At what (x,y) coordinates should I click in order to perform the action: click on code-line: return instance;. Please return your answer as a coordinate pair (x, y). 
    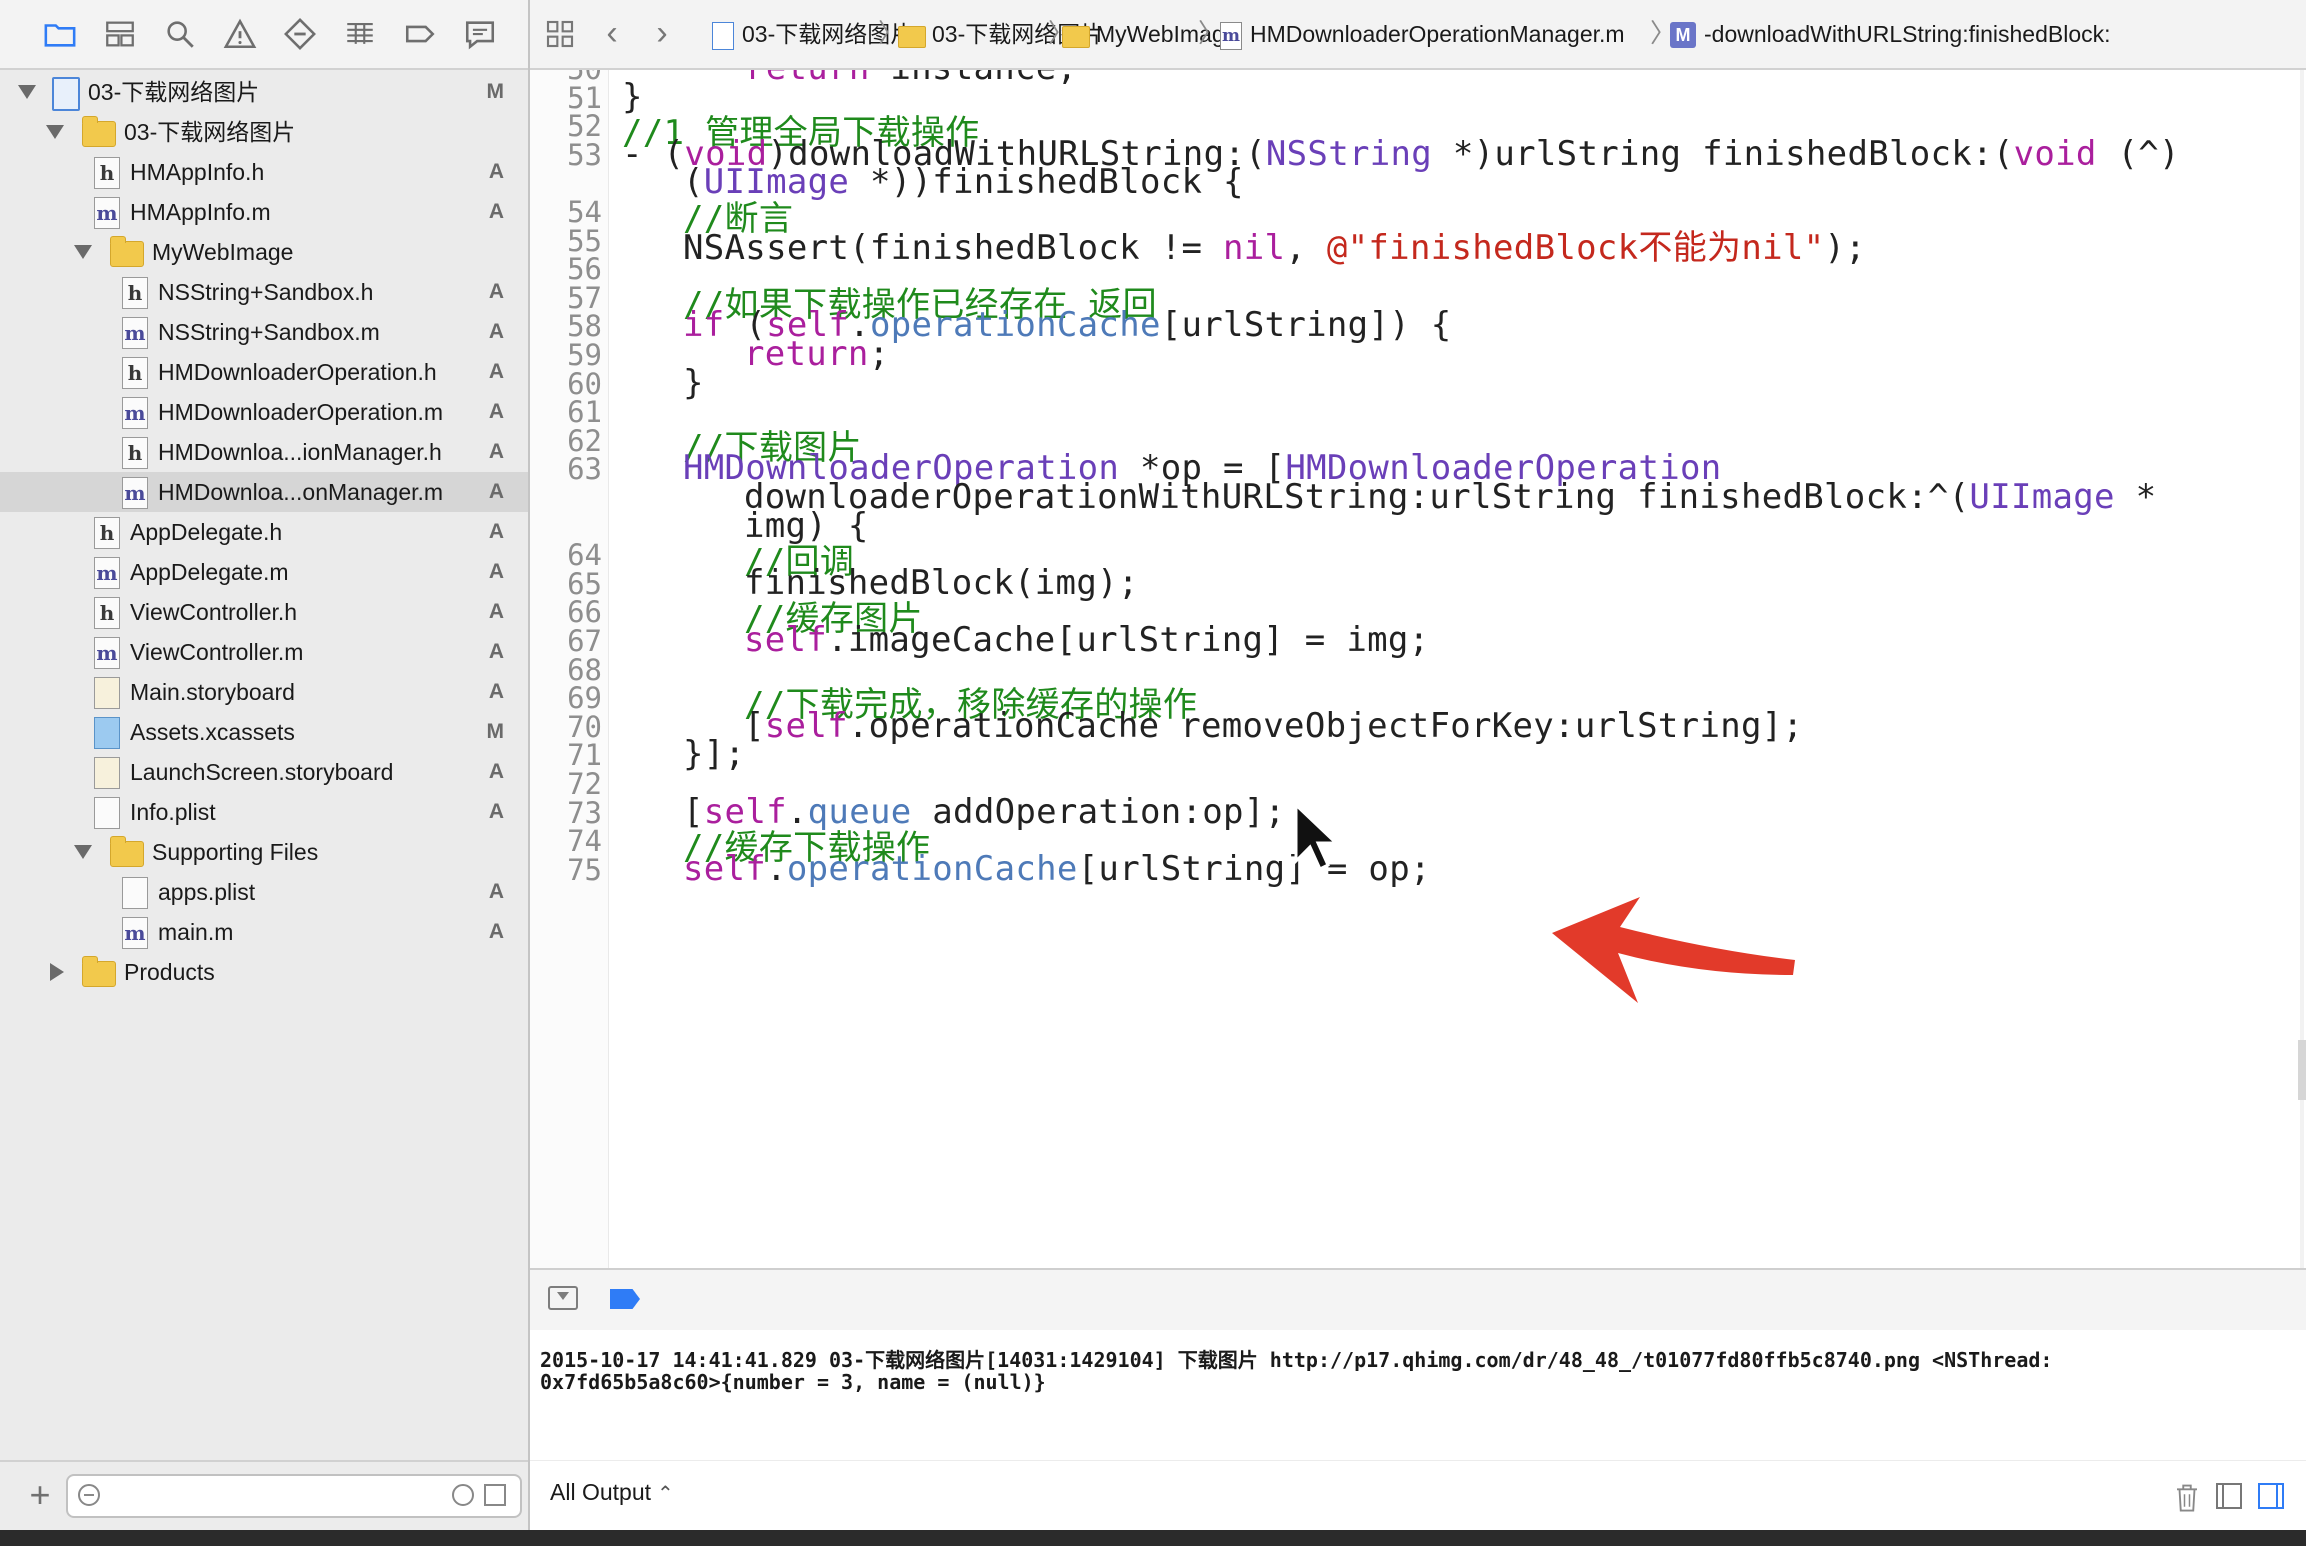
    Looking at the image, I should click on (911, 79).